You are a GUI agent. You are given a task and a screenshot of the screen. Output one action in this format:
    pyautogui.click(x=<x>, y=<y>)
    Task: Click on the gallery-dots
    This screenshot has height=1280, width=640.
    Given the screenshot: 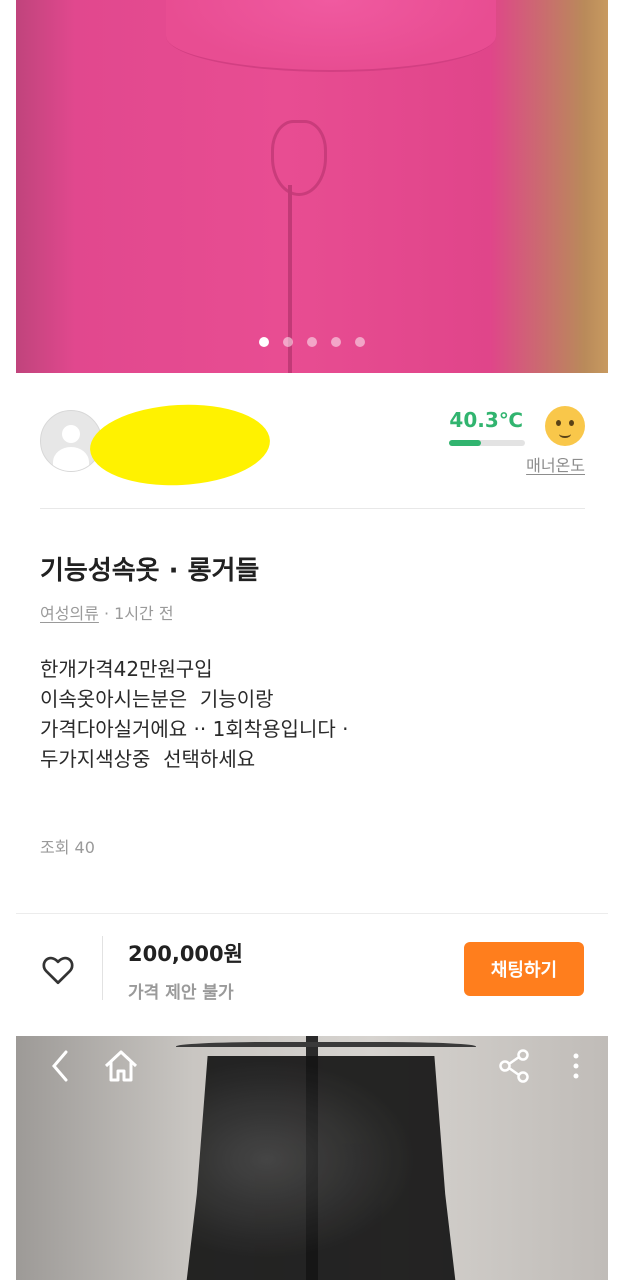 What is the action you would take?
    pyautogui.click(x=312, y=341)
    